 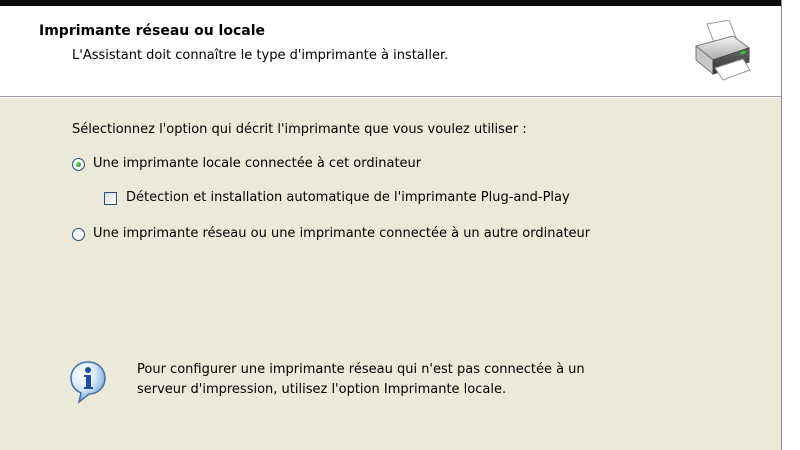 What do you see at coordinates (88, 382) in the screenshot?
I see `info-icon` at bounding box center [88, 382].